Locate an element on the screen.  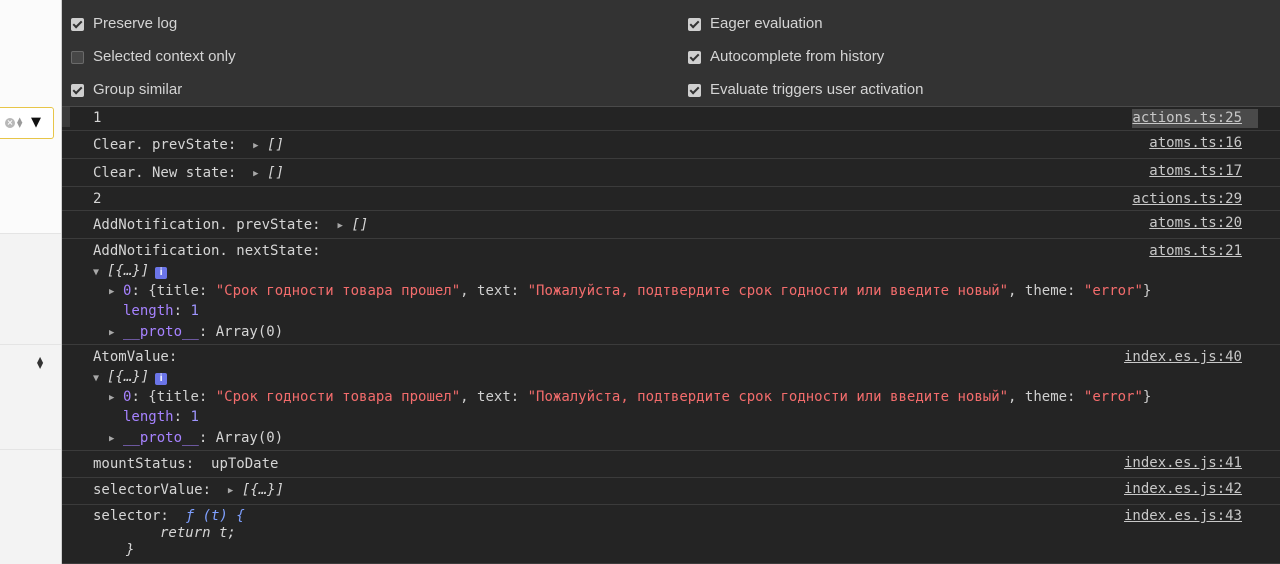
setting-label: Evaluate triggers user activation is located at coordinates (817, 89).